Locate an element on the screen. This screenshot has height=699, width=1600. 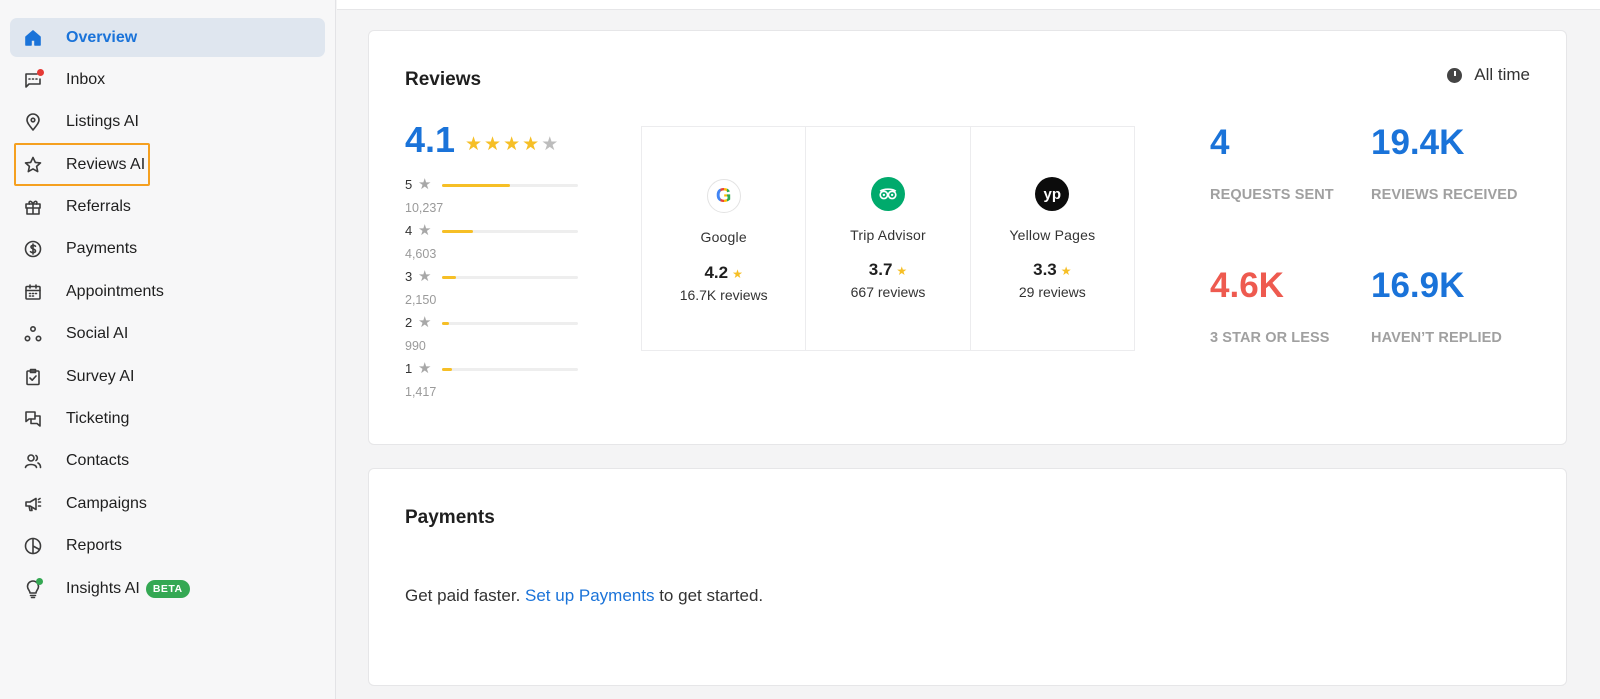
source-trip-advisor: Trip Advisor 3.7 ★ 667 reviews is located at coordinates (888, 238).